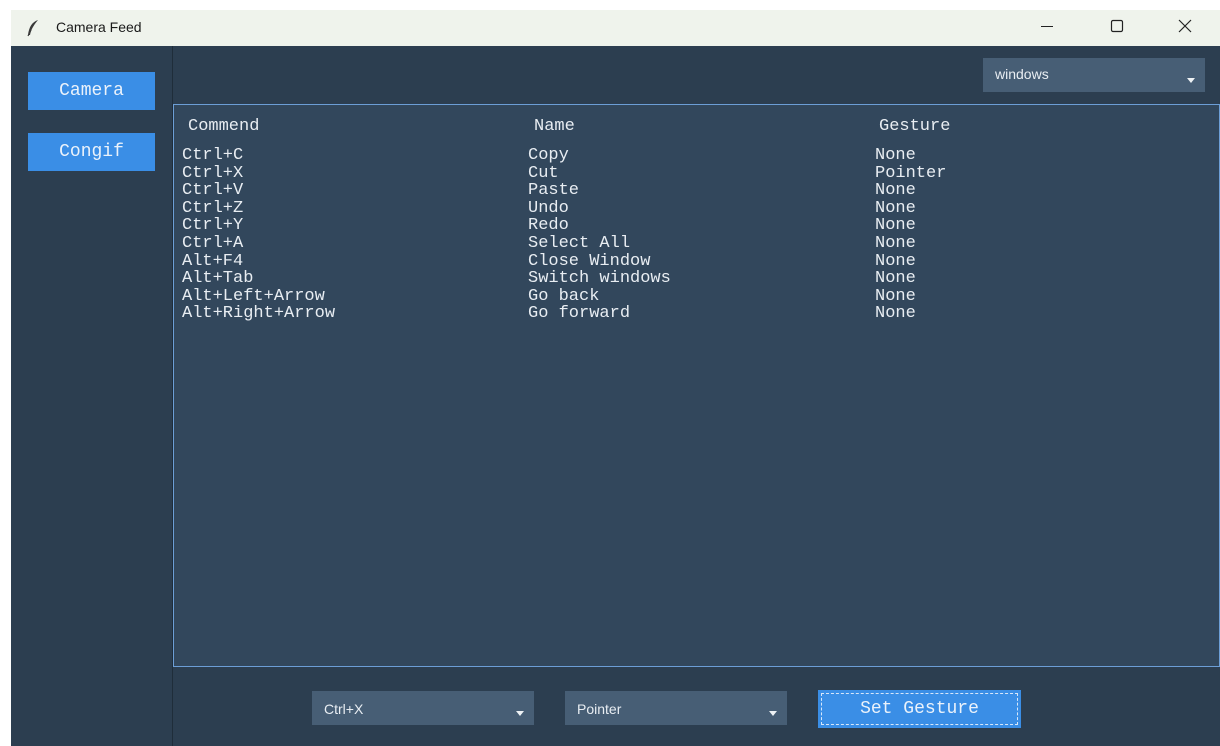 This screenshot has height=746, width=1220. Describe the element at coordinates (213, 191) in the screenshot. I see `command-cell: Ctrl+V` at that location.